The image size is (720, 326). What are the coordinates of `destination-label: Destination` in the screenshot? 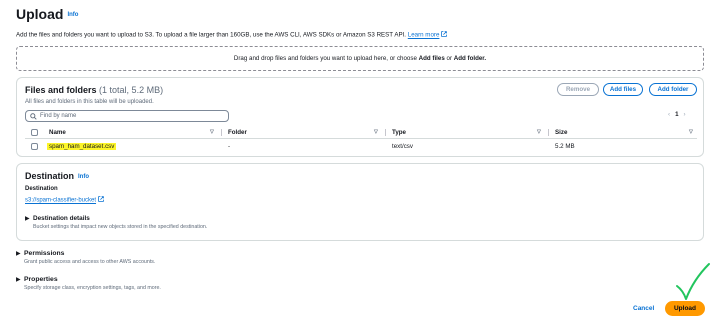 It's located at (41, 189).